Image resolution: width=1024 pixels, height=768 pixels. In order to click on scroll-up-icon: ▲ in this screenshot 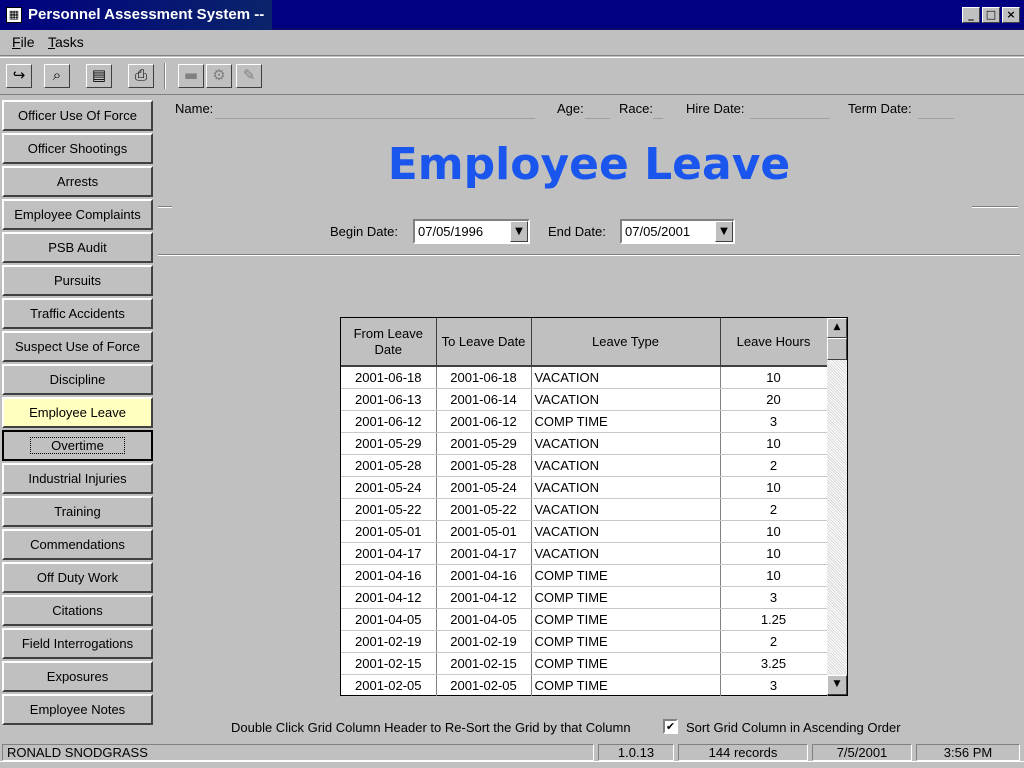, I will do `click(837, 328)`.